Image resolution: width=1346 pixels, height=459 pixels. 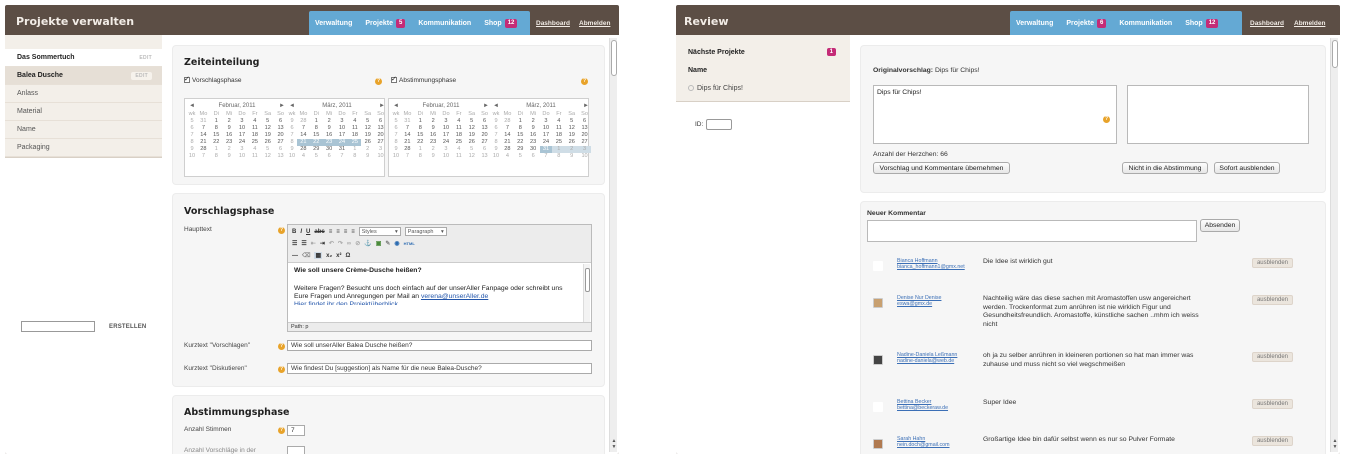 What do you see at coordinates (923, 442) in the screenshot?
I see `comment-author: Sarah Hahn nein.doch@gmail.com` at bounding box center [923, 442].